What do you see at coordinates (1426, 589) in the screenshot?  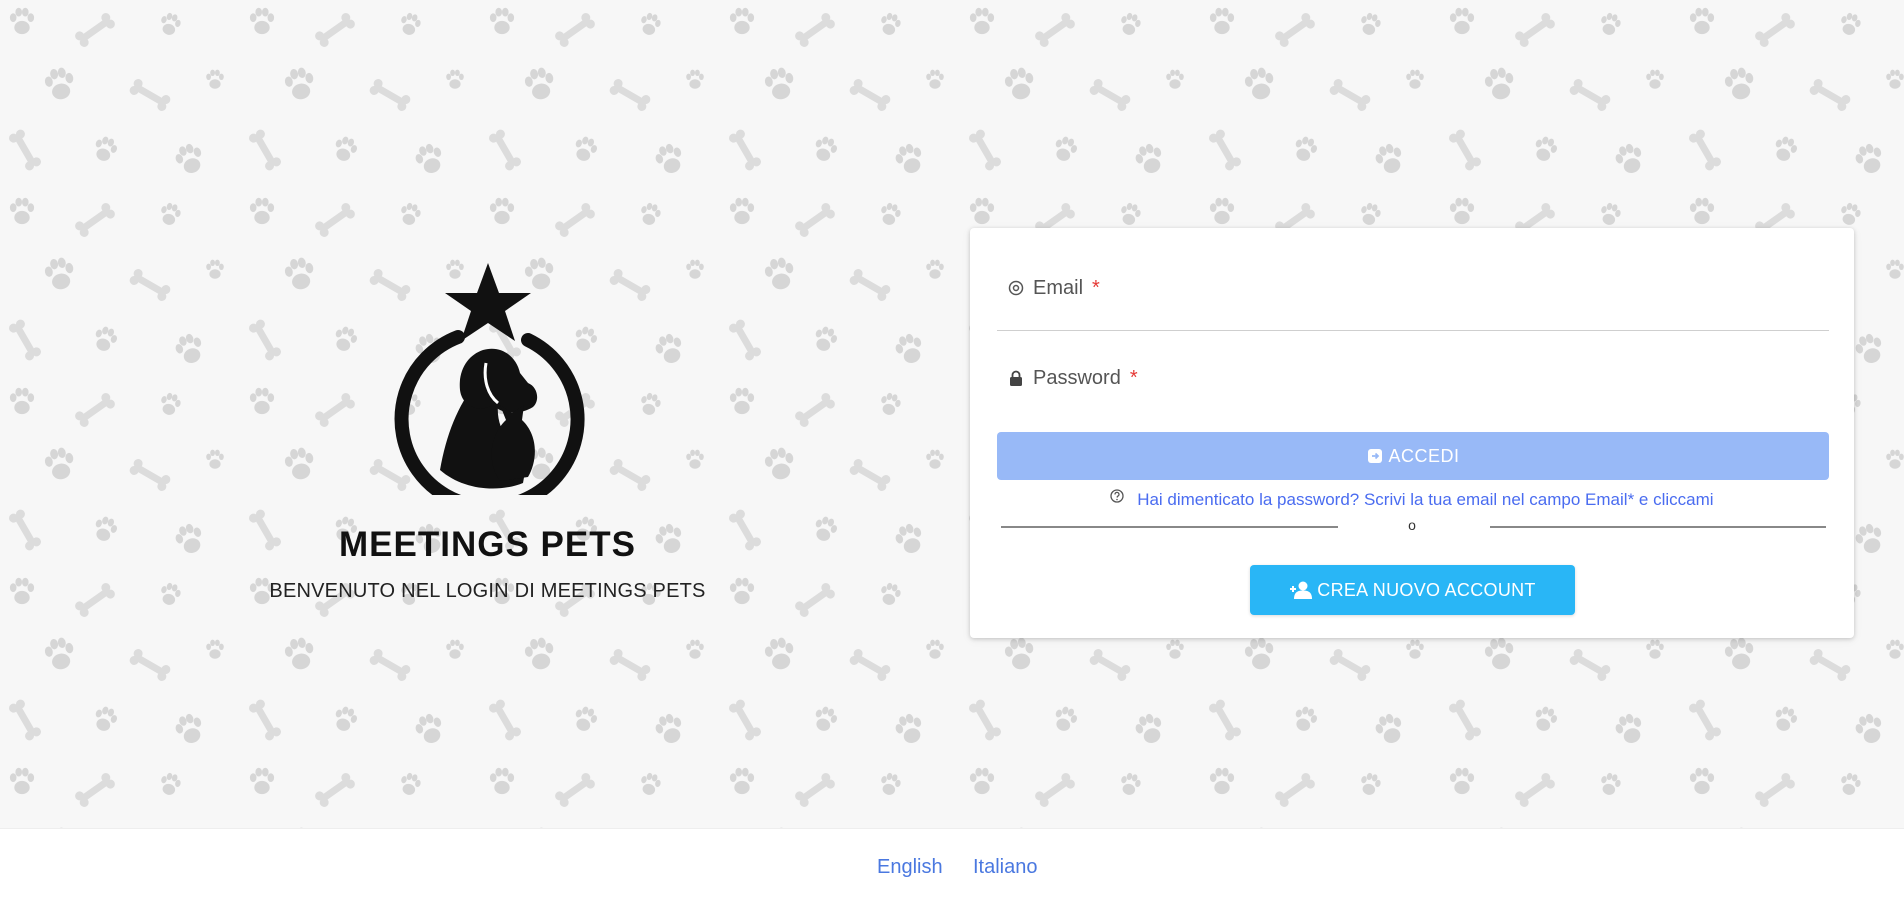 I see `create-account-label: CREA NUOVO ACCOUNT` at bounding box center [1426, 589].